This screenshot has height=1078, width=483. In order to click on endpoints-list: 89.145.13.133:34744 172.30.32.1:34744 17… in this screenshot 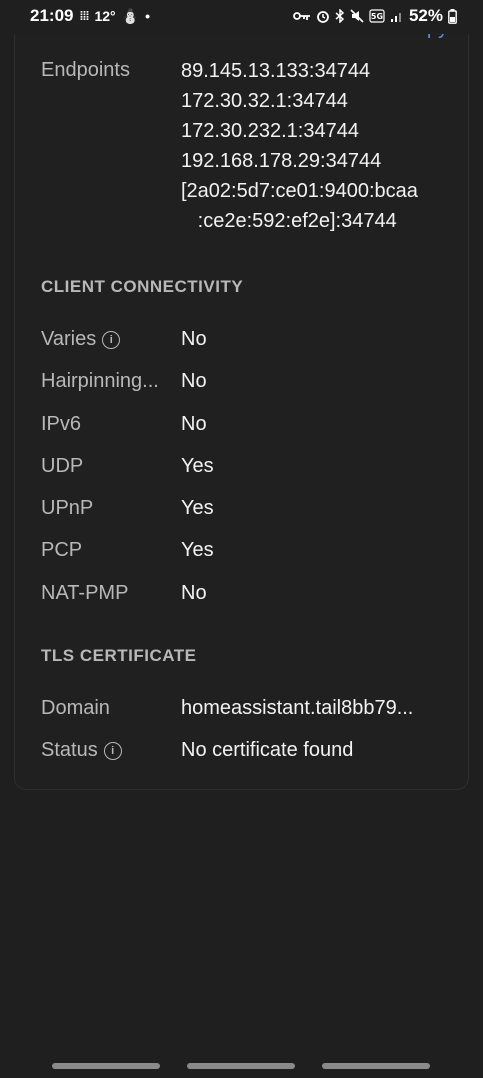, I will do `click(299, 146)`.